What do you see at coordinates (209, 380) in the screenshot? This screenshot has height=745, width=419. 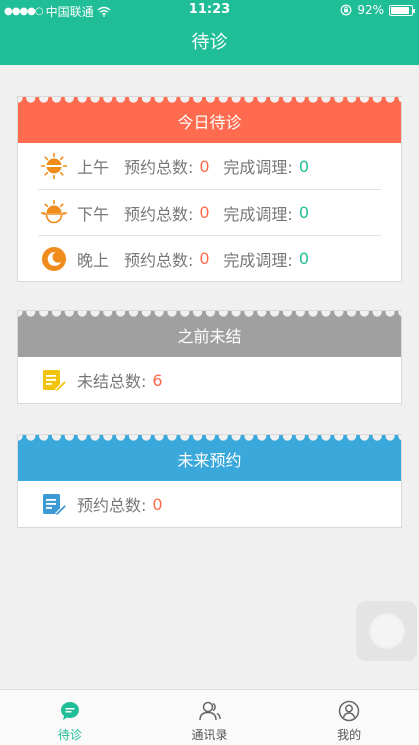 I see `unfinished-row: 未结总数: 6` at bounding box center [209, 380].